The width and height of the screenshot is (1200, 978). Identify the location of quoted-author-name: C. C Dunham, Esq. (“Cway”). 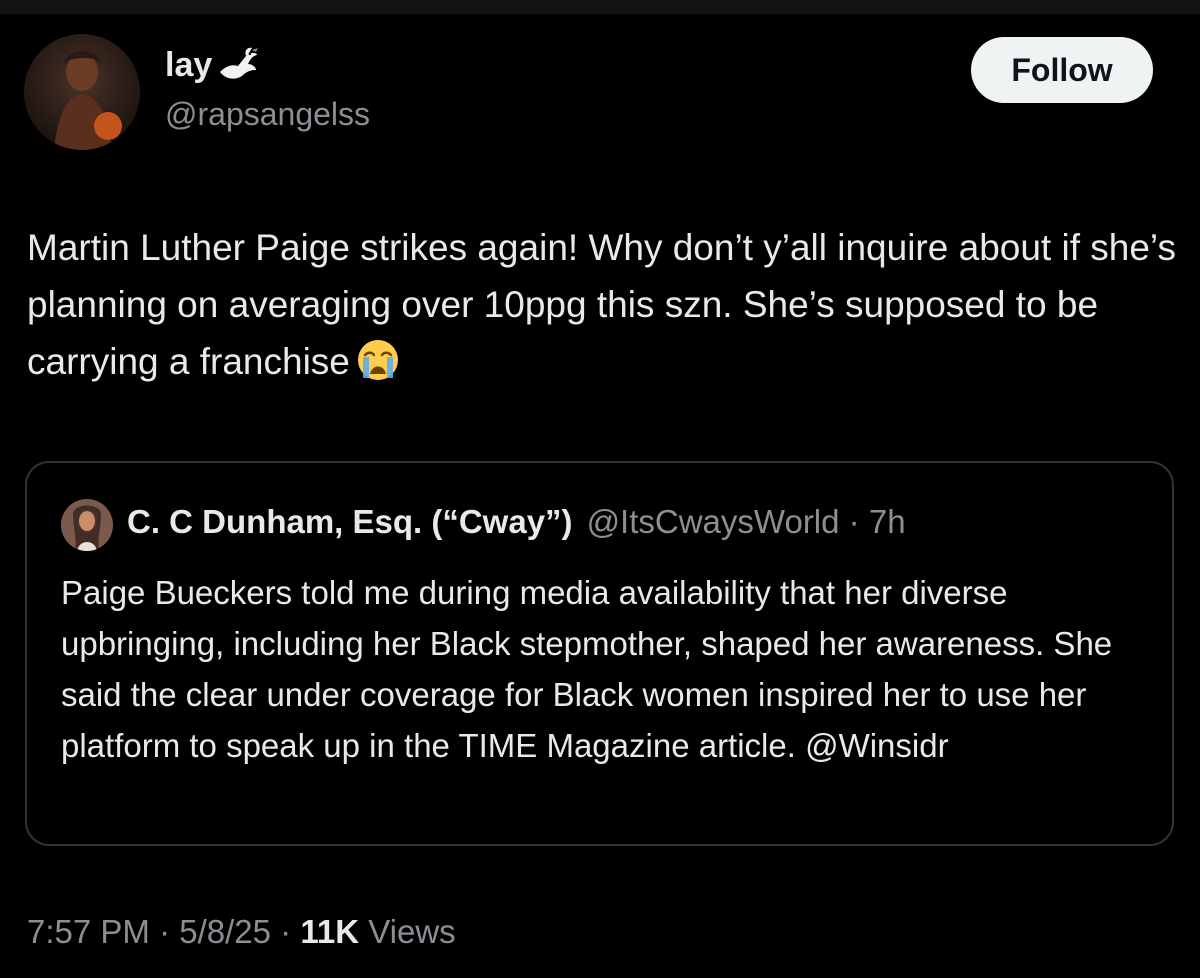
(350, 521).